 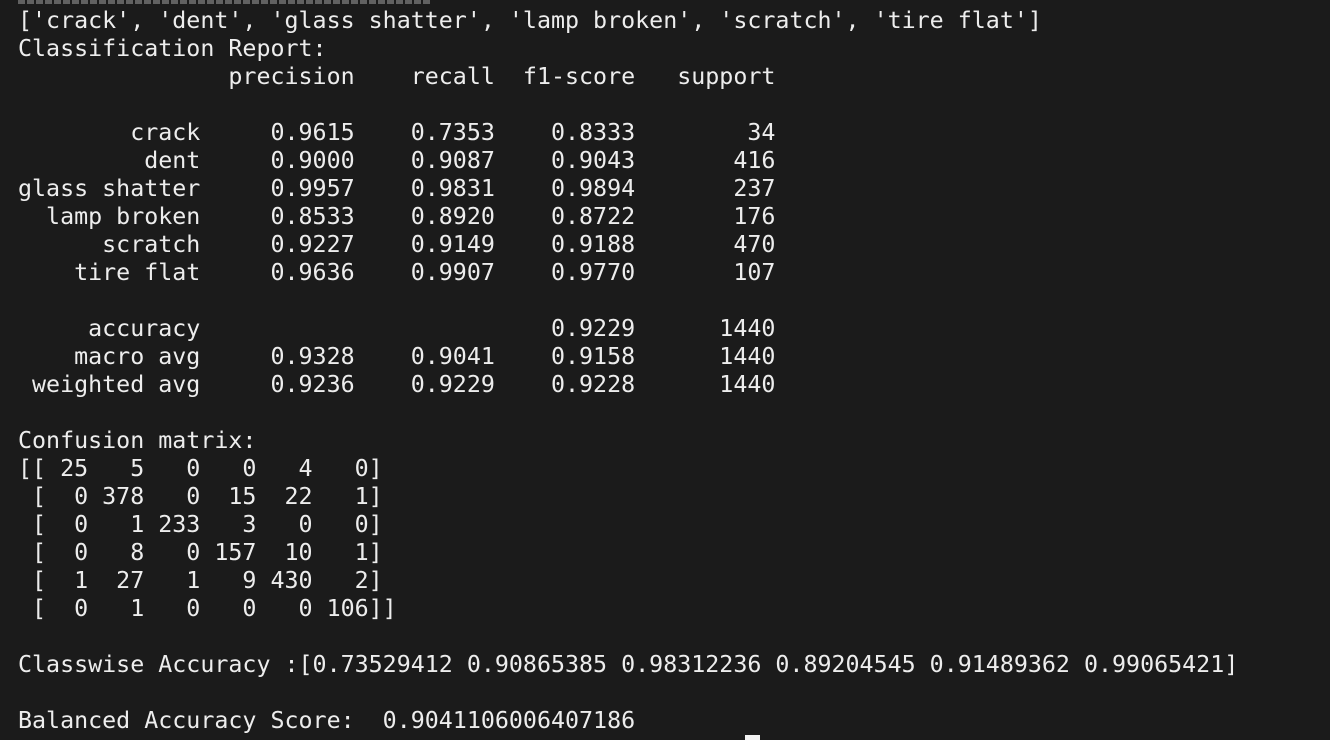 I want to click on confusion-row: [ 0 378 0 15 22 1], so click(x=200, y=496).